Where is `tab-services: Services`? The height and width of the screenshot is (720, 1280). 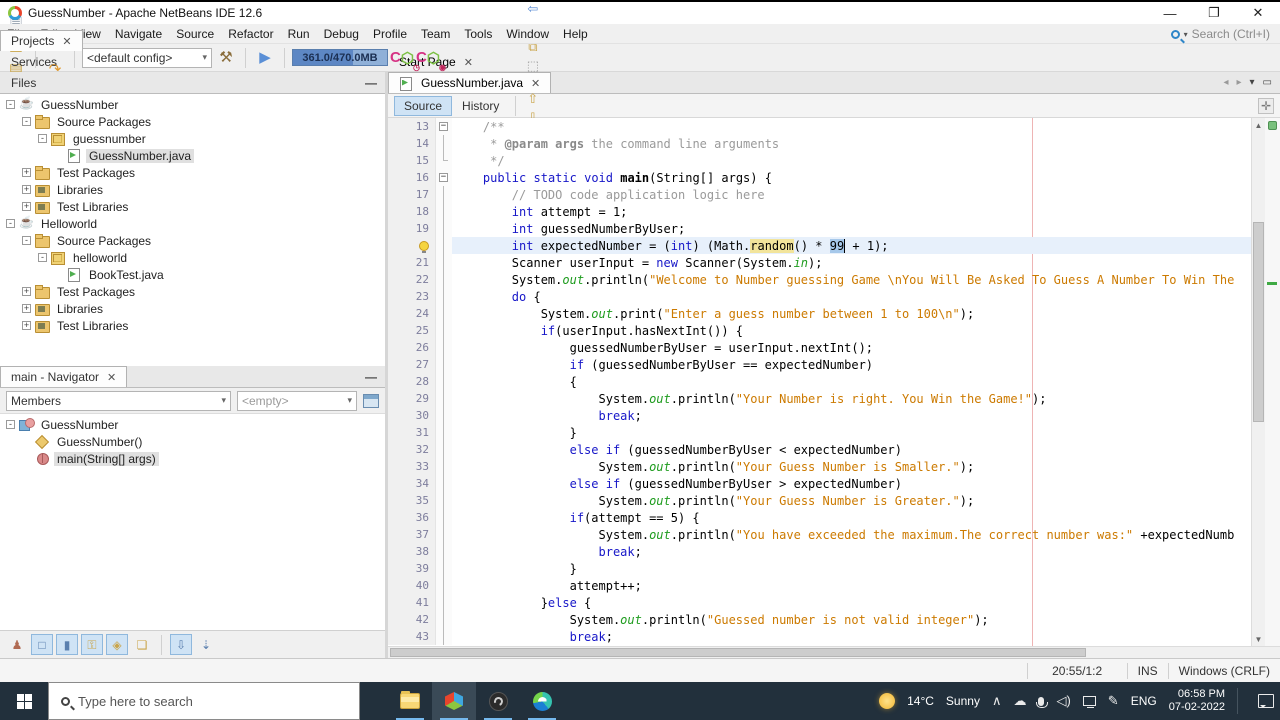
tab-services: Services is located at coordinates (41, 61).